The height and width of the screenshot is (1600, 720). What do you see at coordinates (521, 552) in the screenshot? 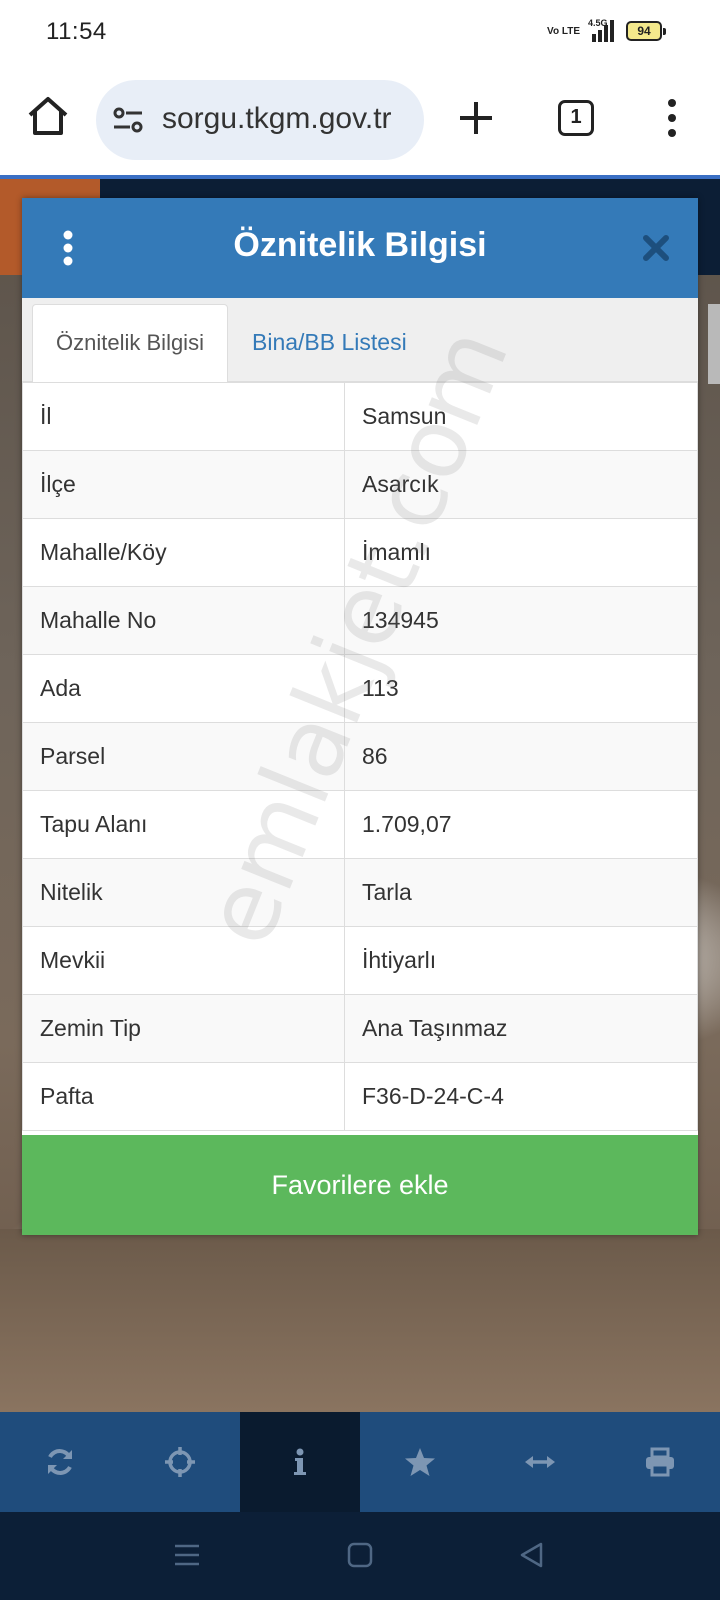
I see `row-value: İmamlı` at bounding box center [521, 552].